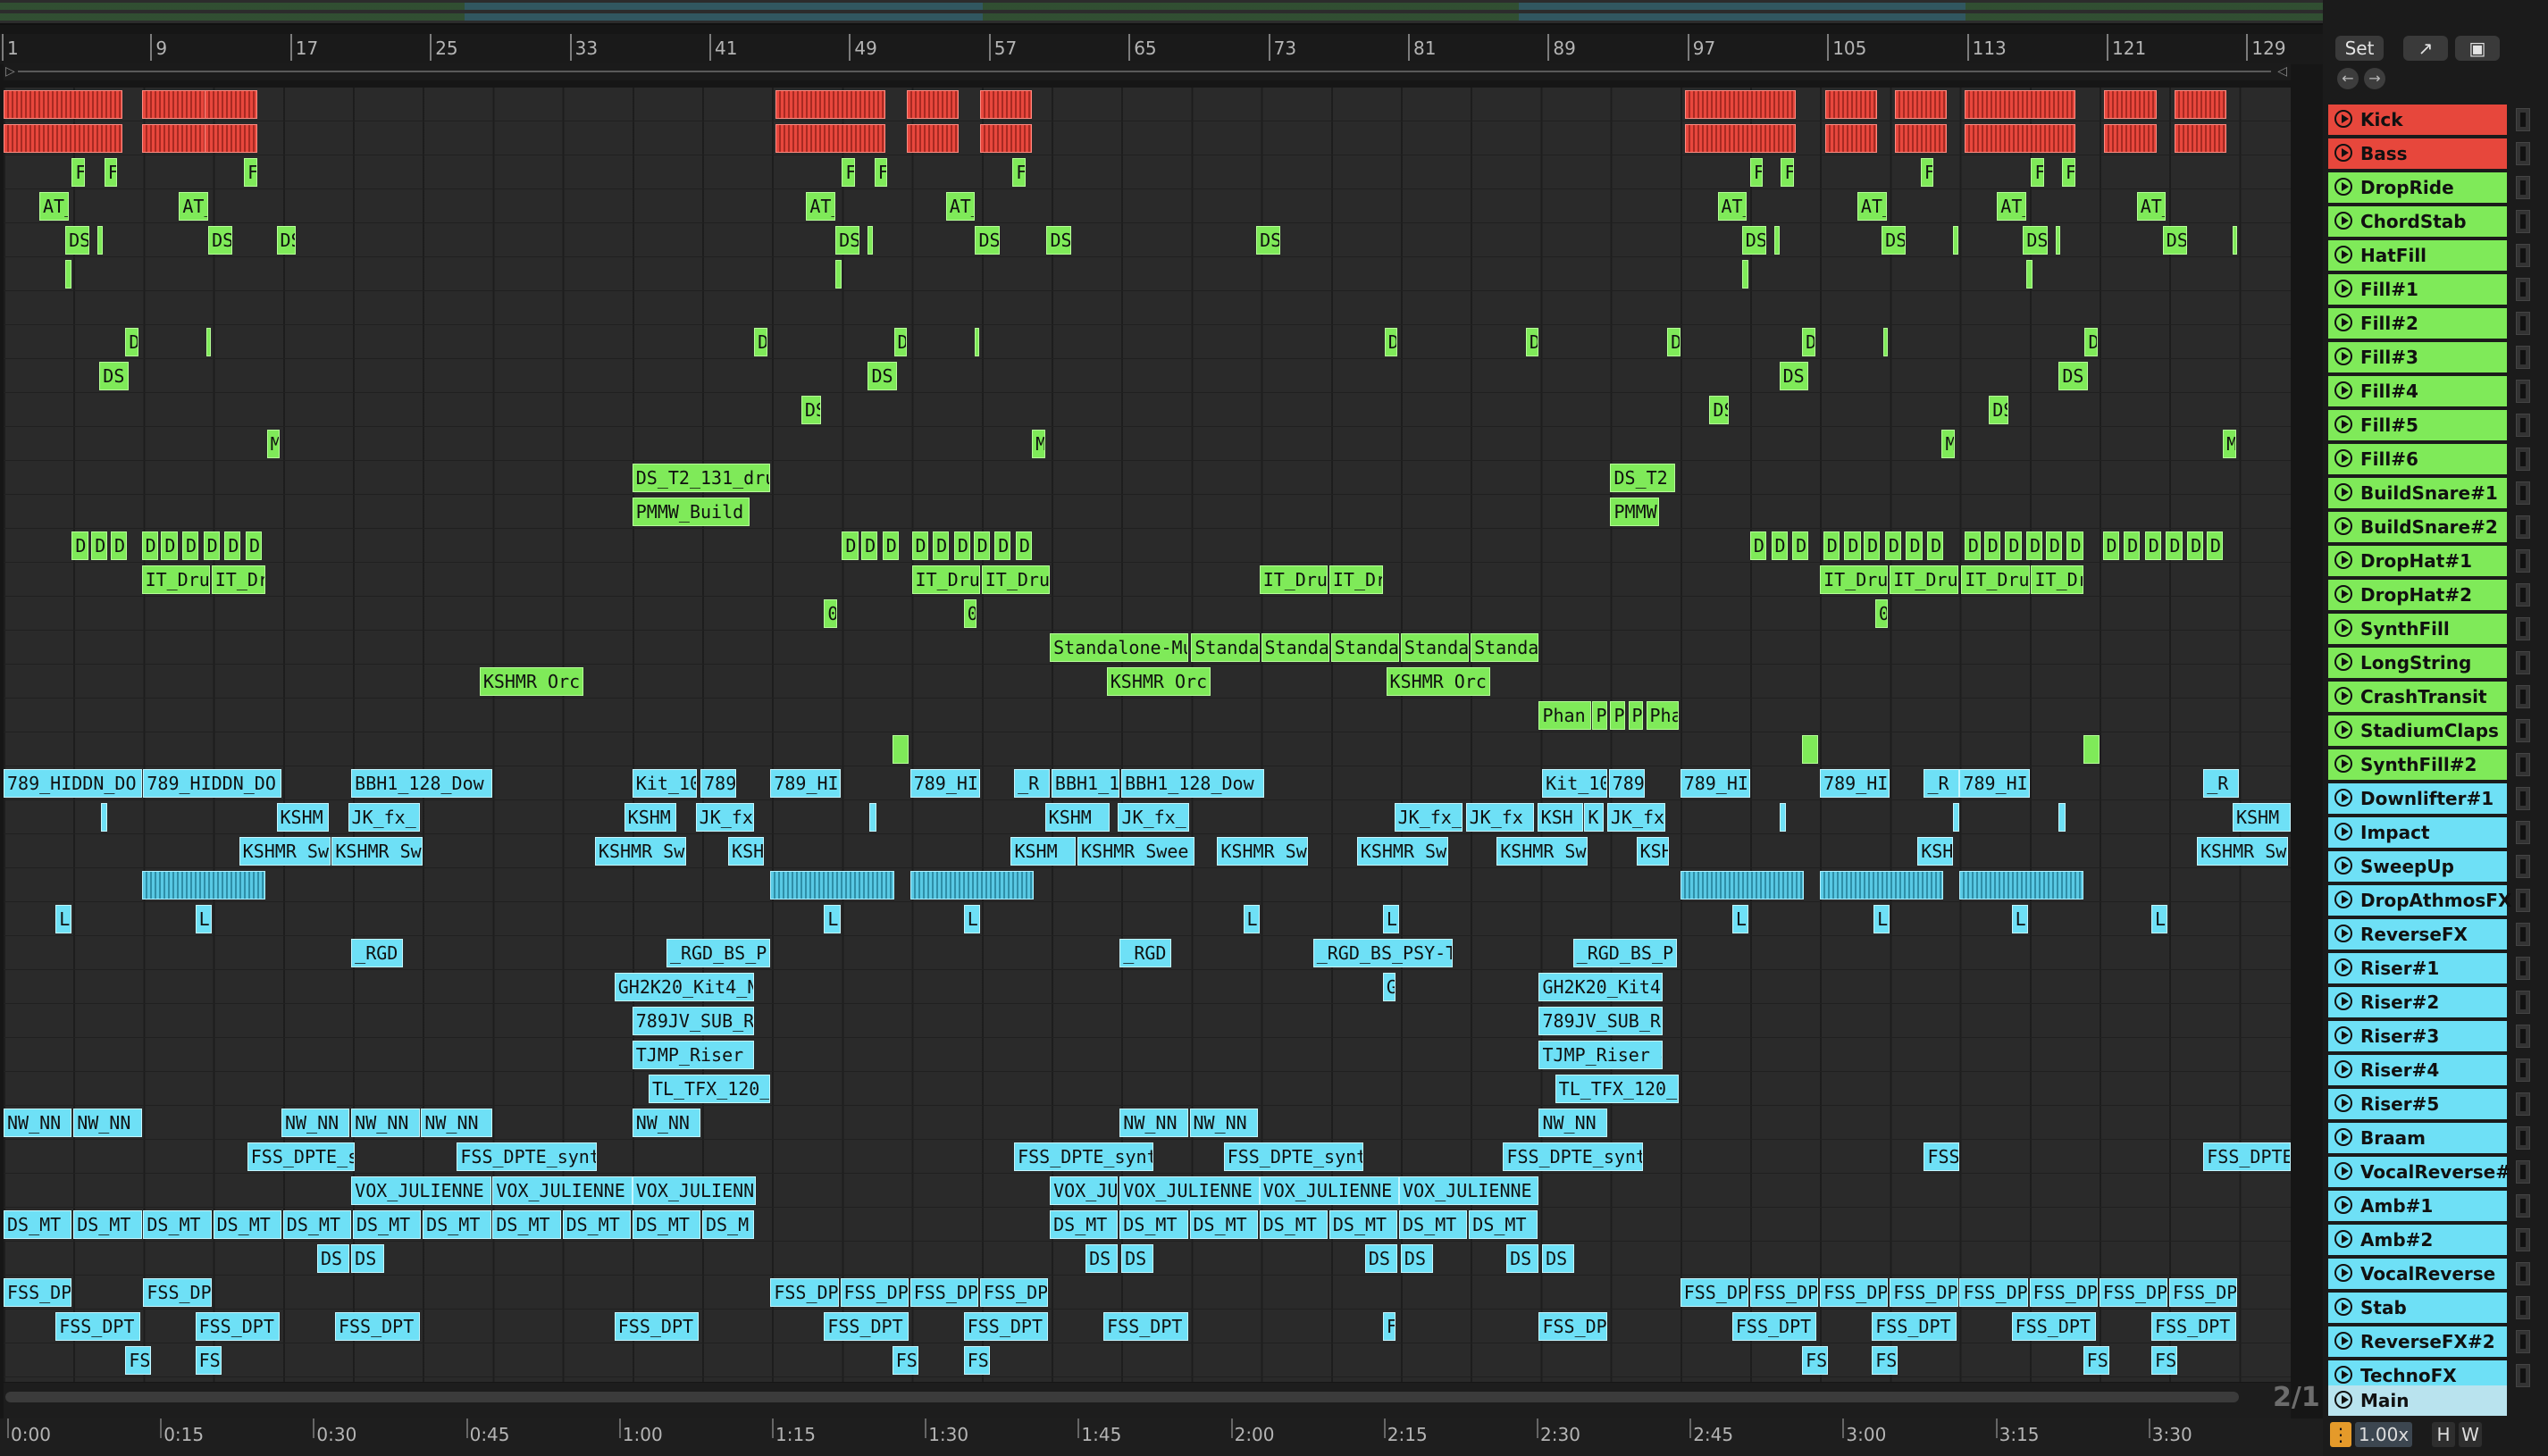  I want to click on track-header-hatfill: HatFill, so click(2417, 255).